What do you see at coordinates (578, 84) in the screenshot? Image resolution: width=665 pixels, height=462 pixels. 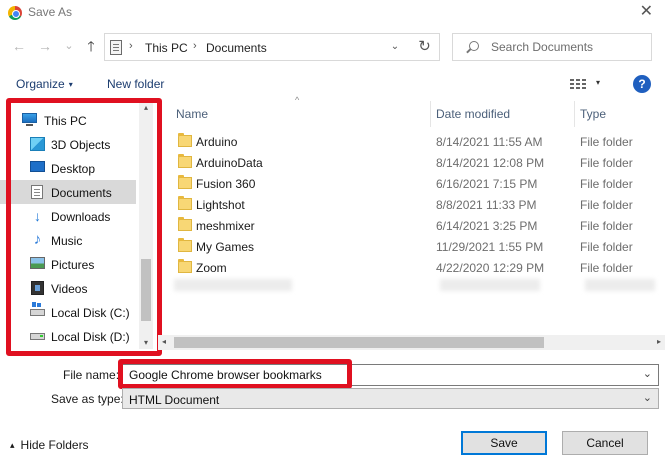 I see `view-options-icon` at bounding box center [578, 84].